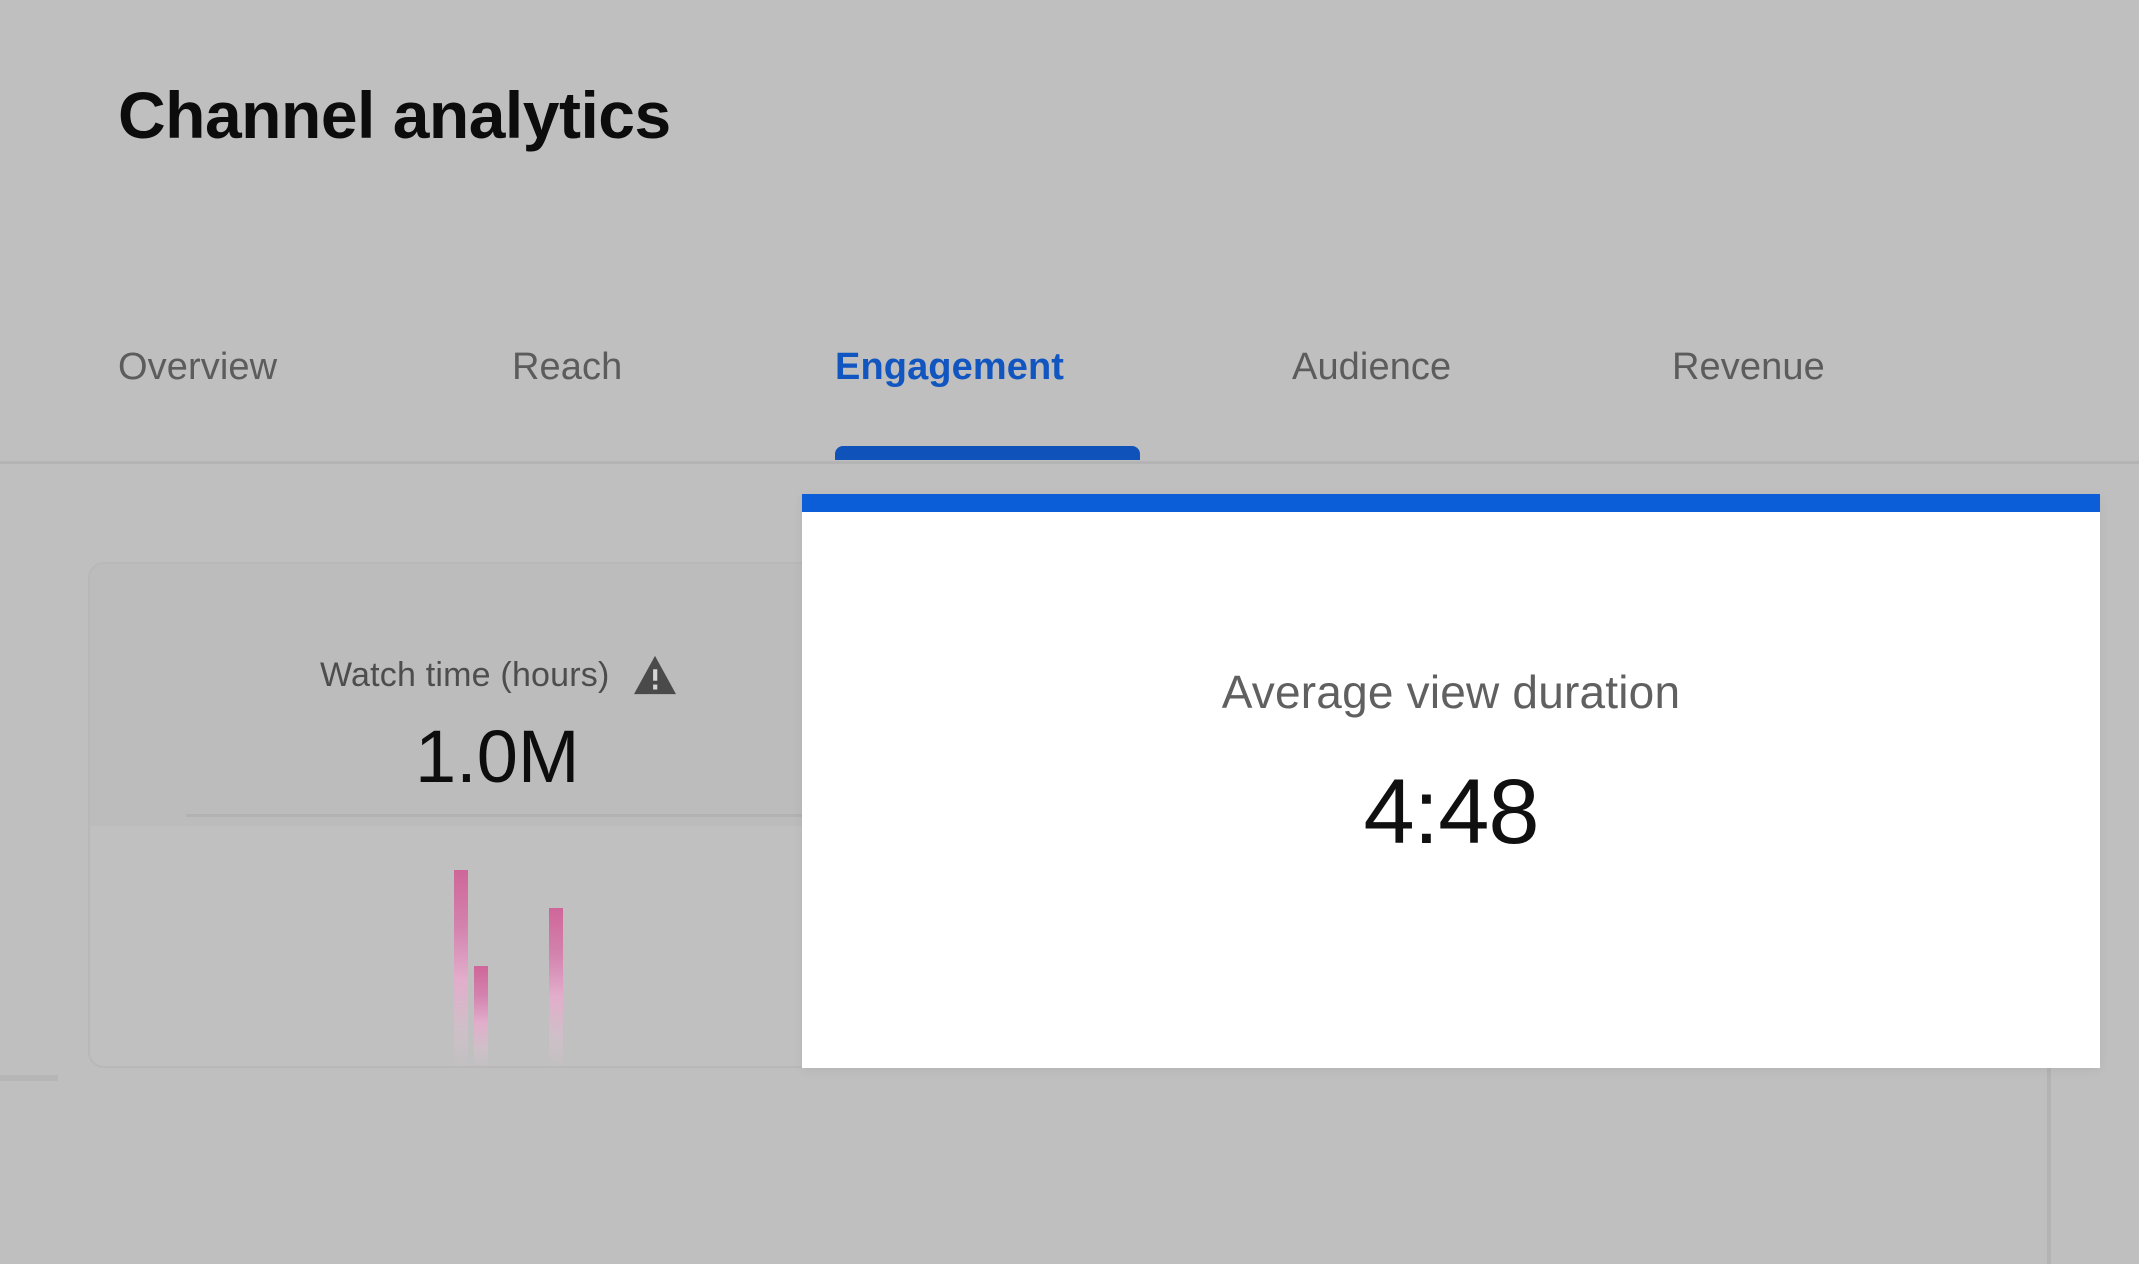 Image resolution: width=2139 pixels, height=1264 pixels. Describe the element at coordinates (1372, 367) in the screenshot. I see `tab-audience-label: Audience` at that location.